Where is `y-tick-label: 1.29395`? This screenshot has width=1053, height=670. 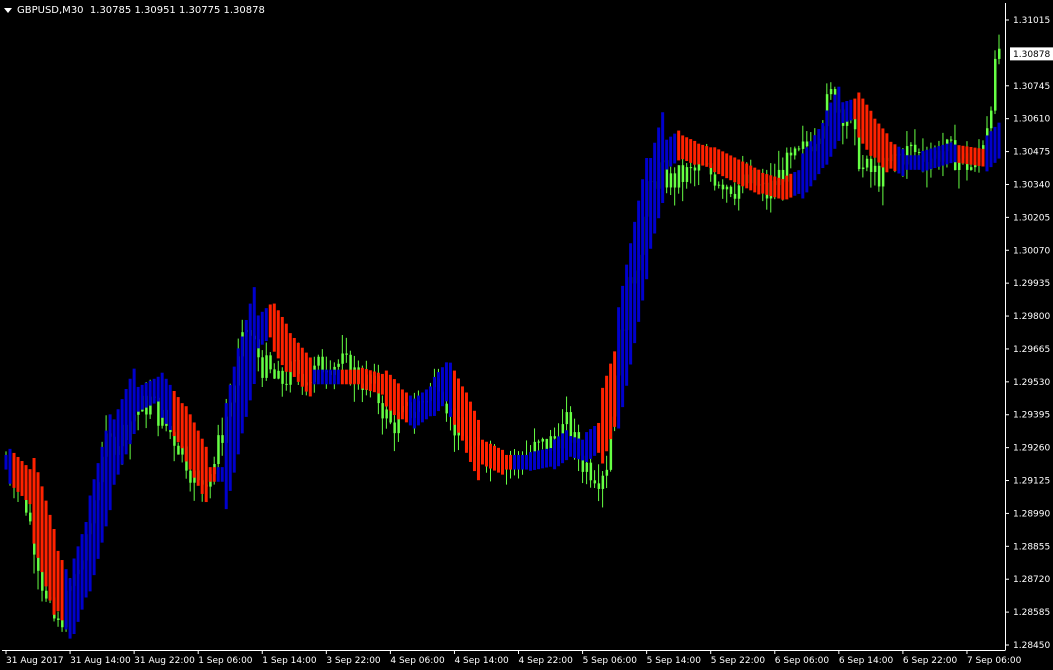 y-tick-label: 1.29395 is located at coordinates (1031, 416).